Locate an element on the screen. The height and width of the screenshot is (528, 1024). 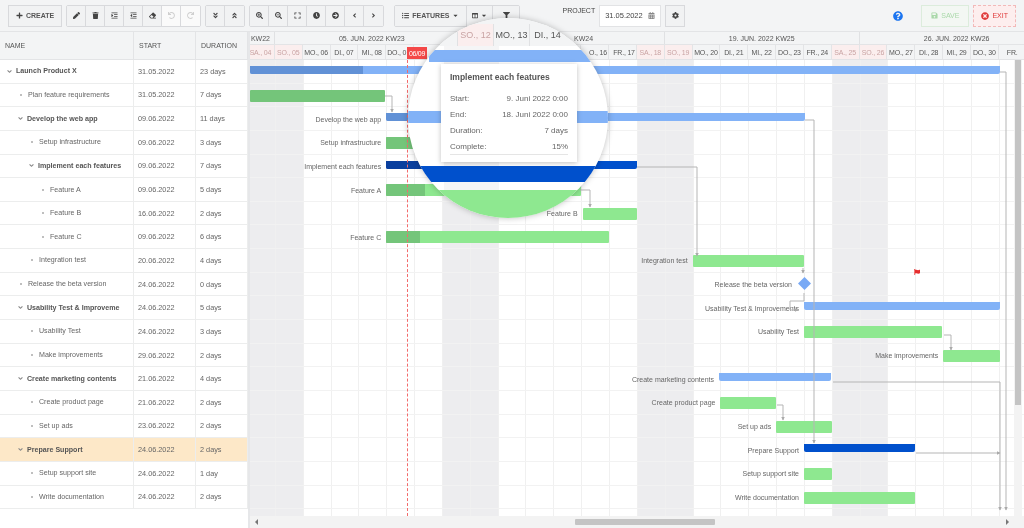
tooltip-value: 15% is located at coordinates (560, 146).